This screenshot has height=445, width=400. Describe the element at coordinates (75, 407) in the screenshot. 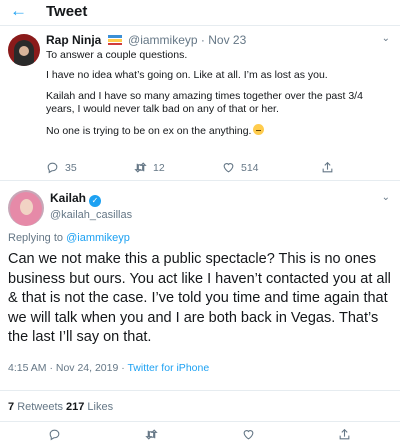

I see `likes-count: 217` at that location.